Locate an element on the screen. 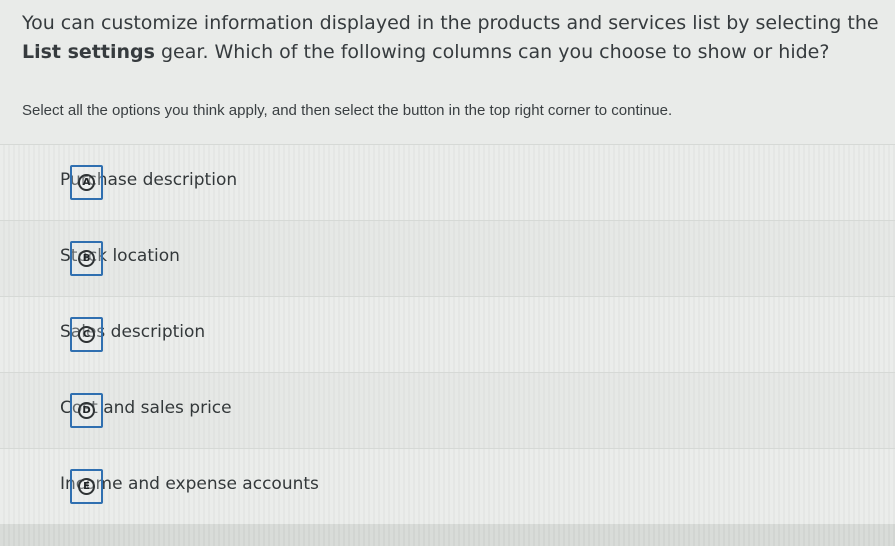 This screenshot has height=546, width=895. option-a-checkbox: A is located at coordinates (86, 182).